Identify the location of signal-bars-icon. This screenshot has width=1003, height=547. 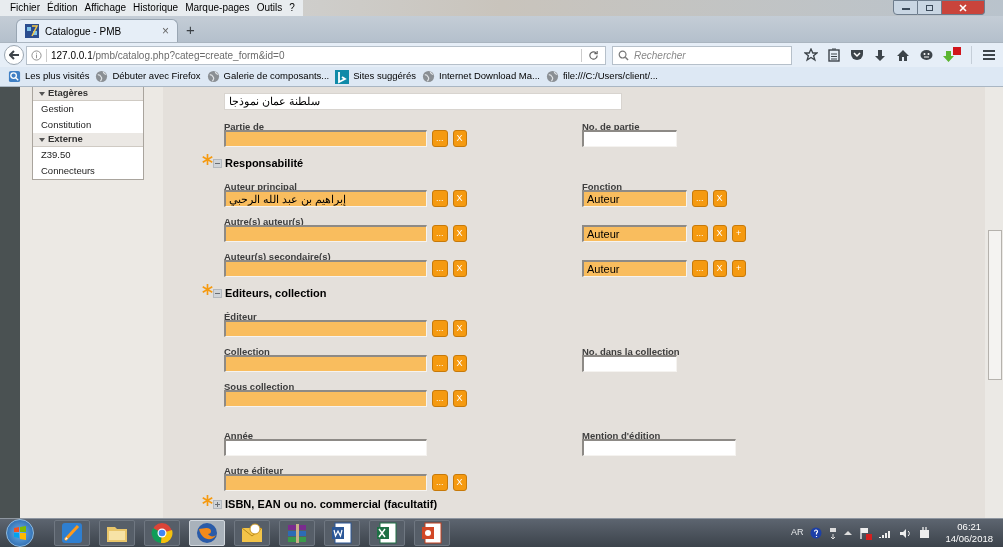
(886, 533).